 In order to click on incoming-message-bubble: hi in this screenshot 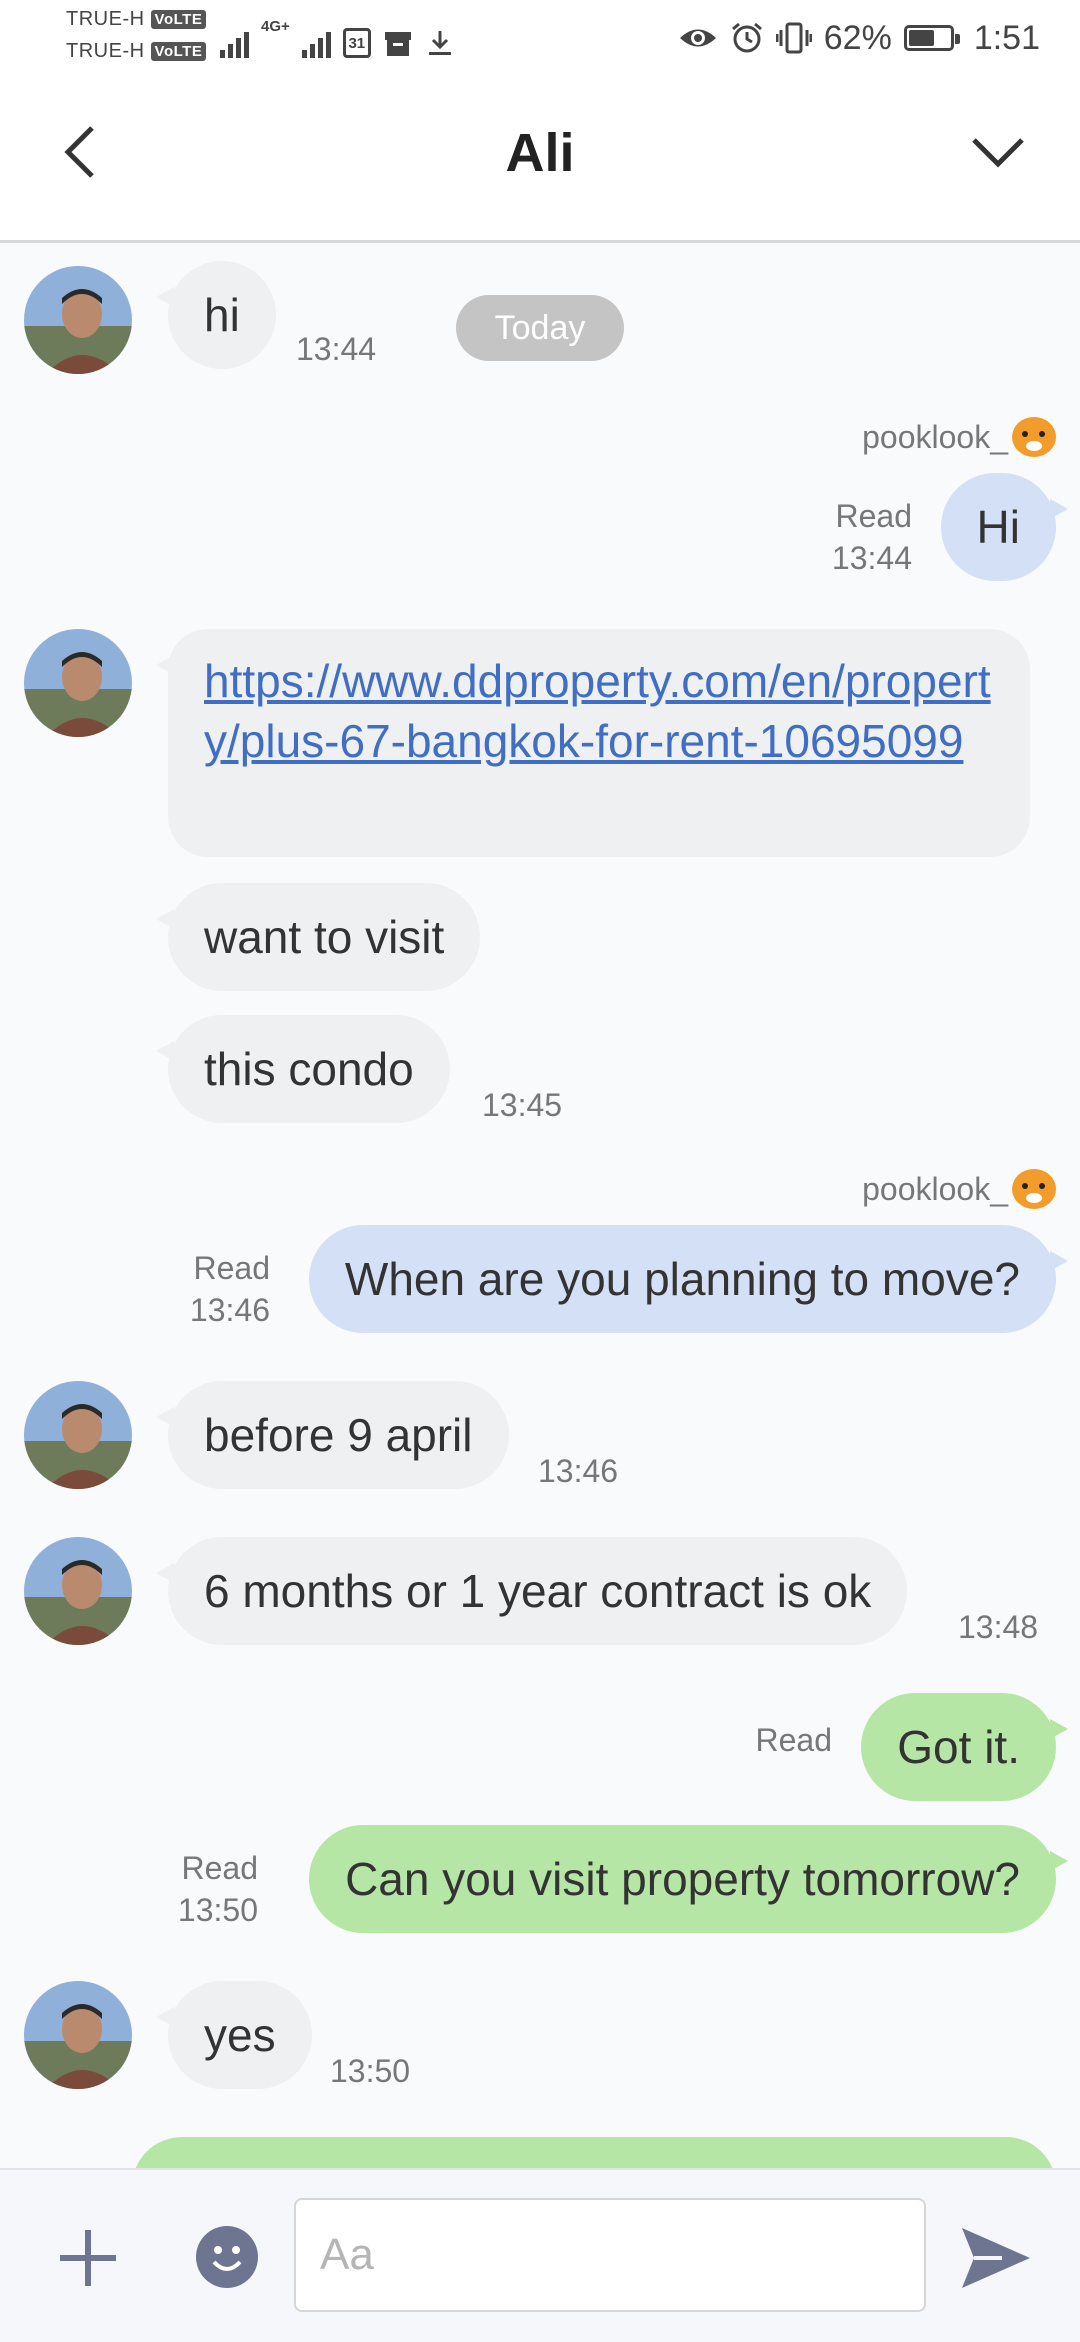, I will do `click(216, 315)`.